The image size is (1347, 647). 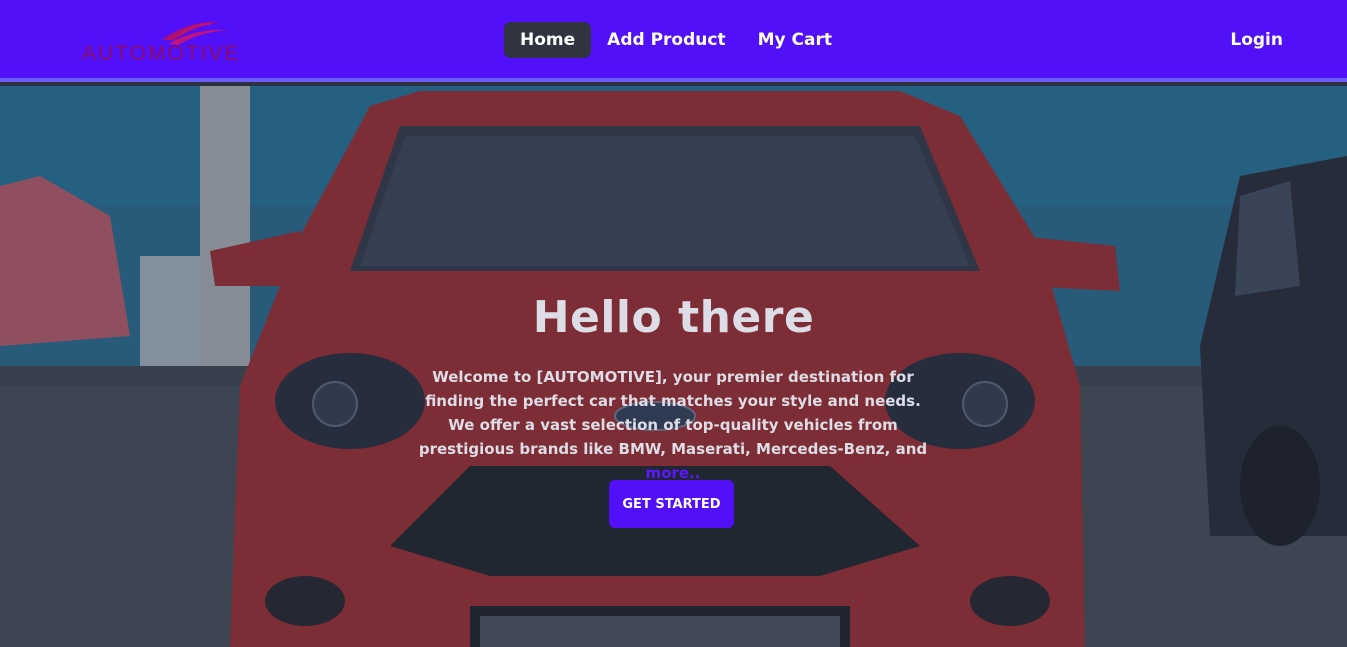 What do you see at coordinates (673, 317) in the screenshot?
I see `hero-title: Hello there` at bounding box center [673, 317].